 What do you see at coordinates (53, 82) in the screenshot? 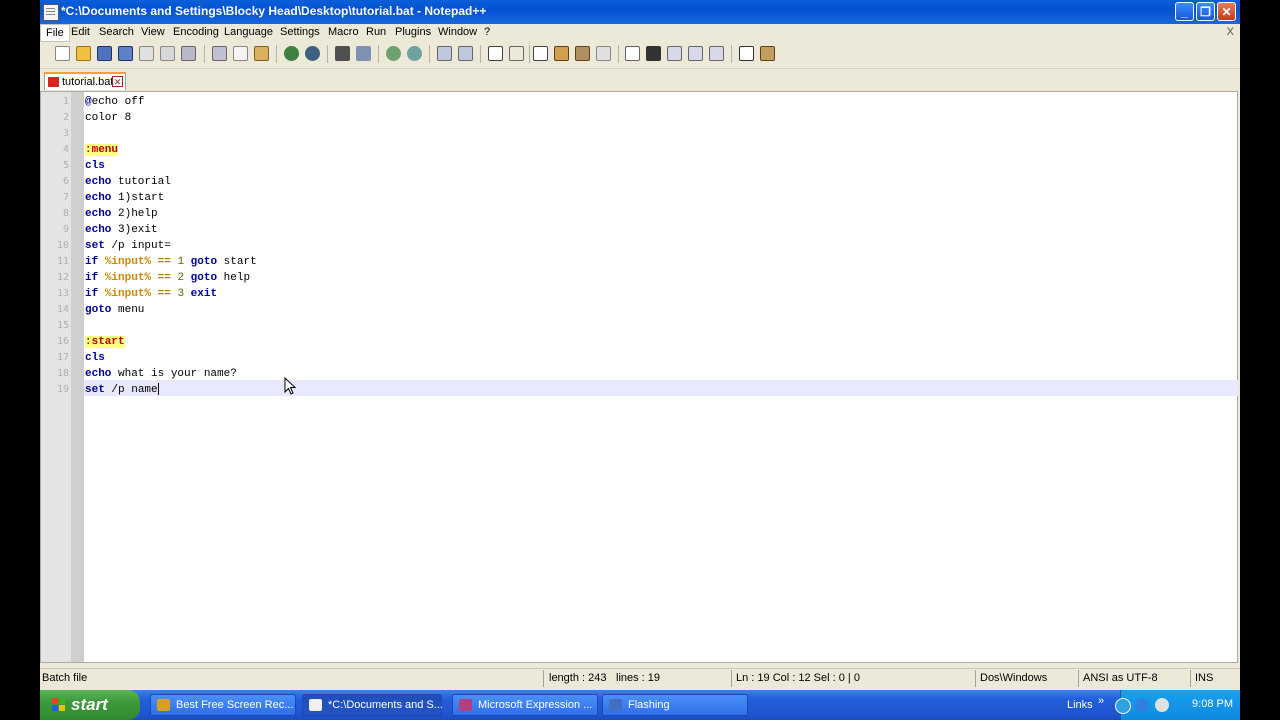
I see `unsaved-file-icon` at bounding box center [53, 82].